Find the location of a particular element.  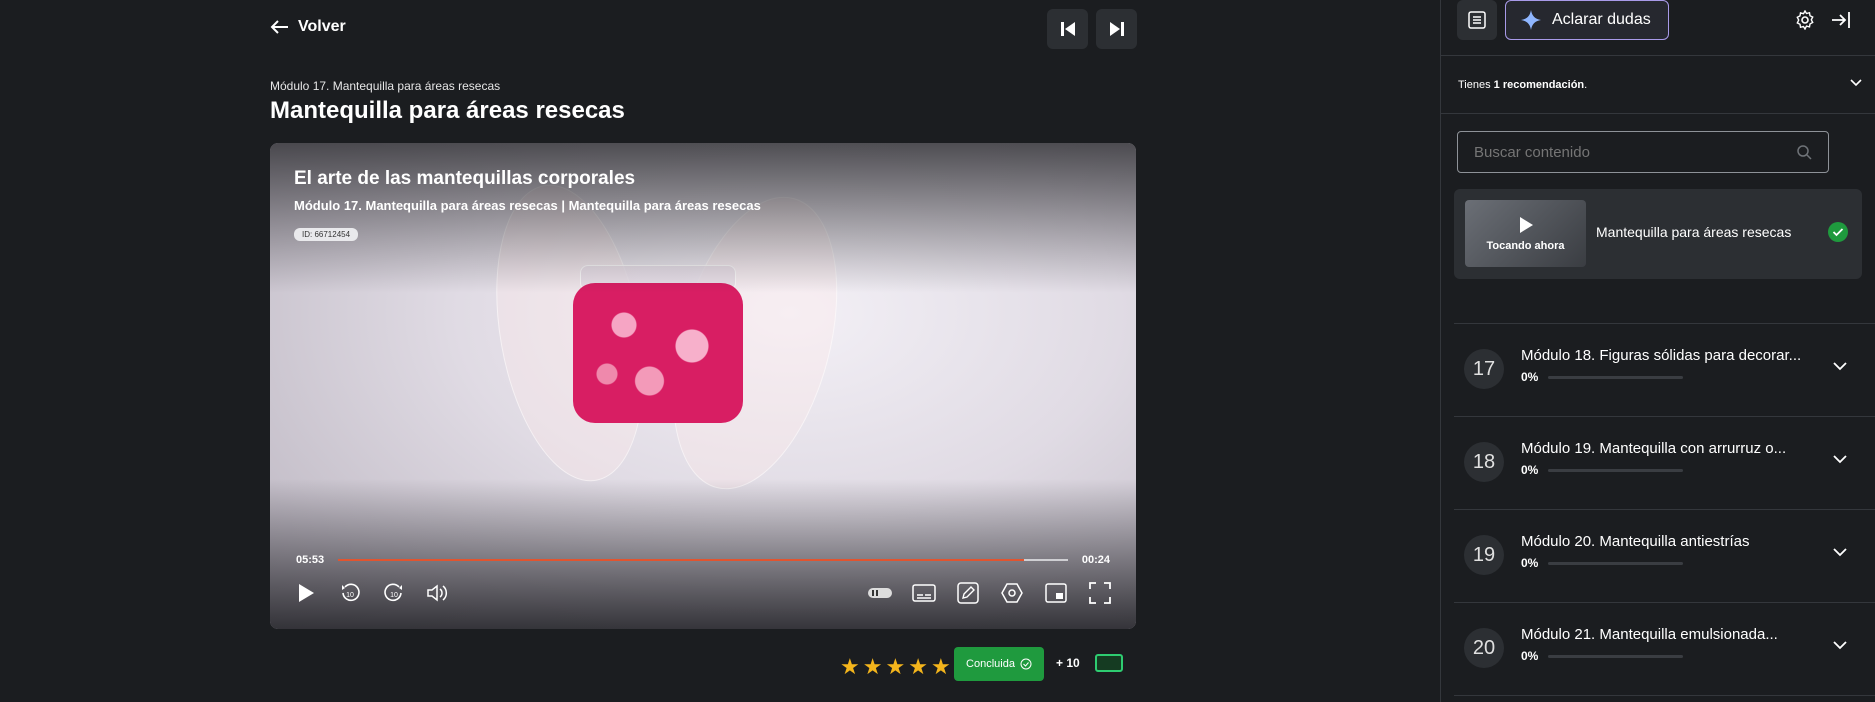

recommendation-bar: Tienes 1 recomendación. is located at coordinates (1658, 85).